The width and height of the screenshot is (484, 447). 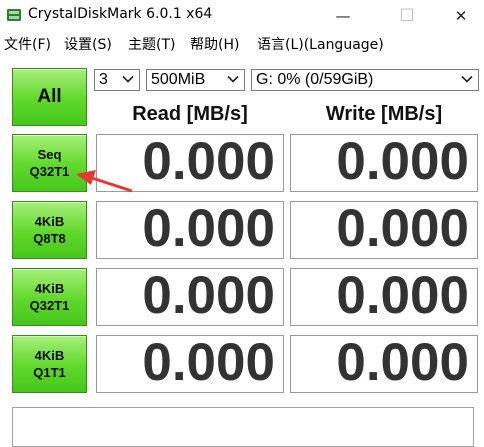 I want to click on drive-select: G: 0% (0/59GiB), so click(x=365, y=80).